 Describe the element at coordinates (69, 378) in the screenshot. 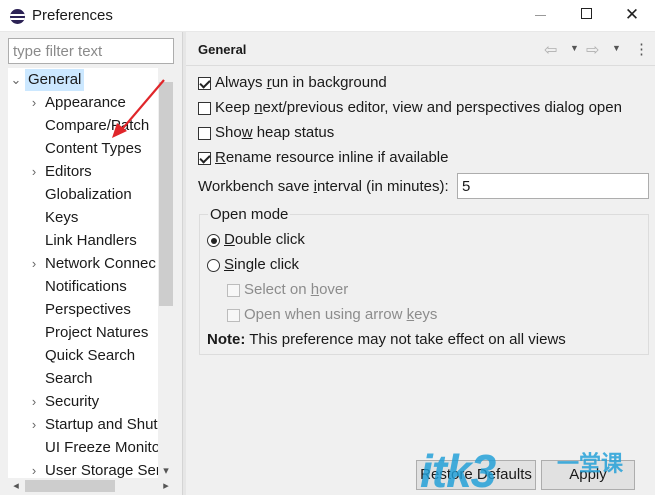

I see `tree-item-label: Search` at that location.